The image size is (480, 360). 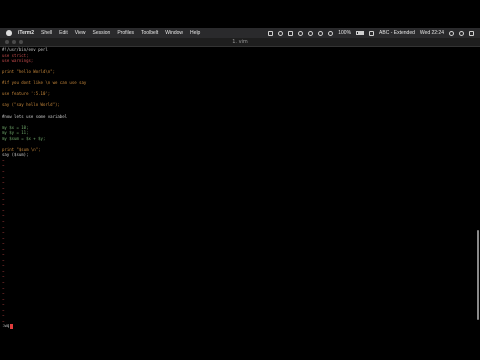 I want to click on vim-command-line: :wq, so click(x=8, y=326).